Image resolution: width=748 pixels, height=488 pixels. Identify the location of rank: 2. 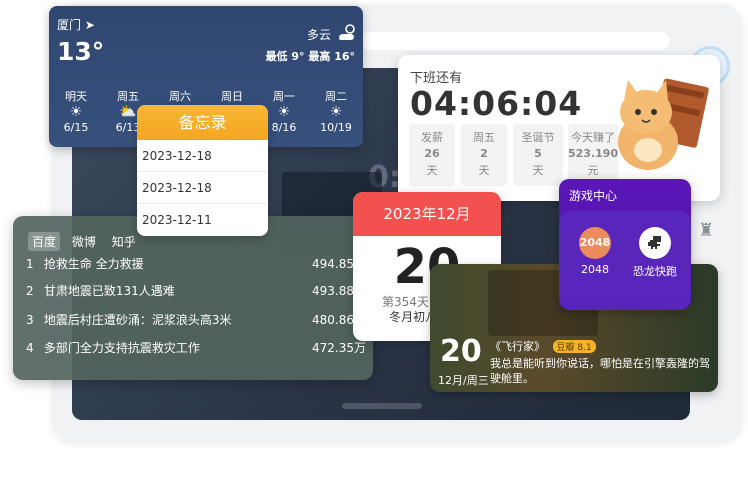
(30, 291).